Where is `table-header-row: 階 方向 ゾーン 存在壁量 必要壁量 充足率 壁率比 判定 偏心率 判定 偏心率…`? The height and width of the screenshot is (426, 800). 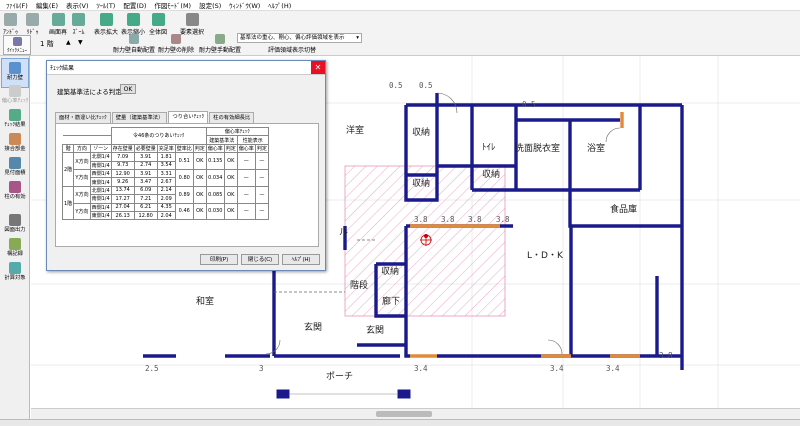
table-header-row: 階 方向 ゾーン 存在壁量 必要壁量 充足率 壁率比 判定 偏心率 判定 偏心率… is located at coordinates (165, 148).